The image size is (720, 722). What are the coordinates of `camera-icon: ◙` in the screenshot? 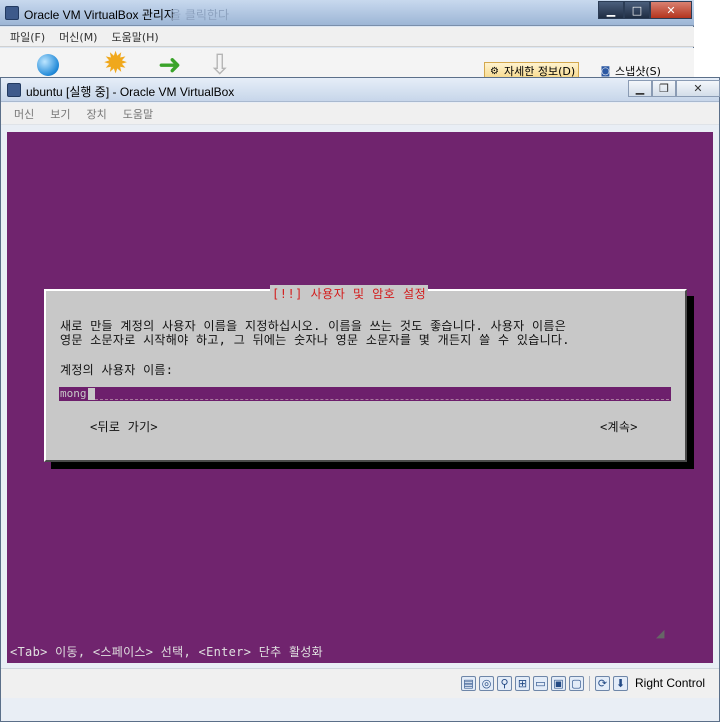 It's located at (605, 71).